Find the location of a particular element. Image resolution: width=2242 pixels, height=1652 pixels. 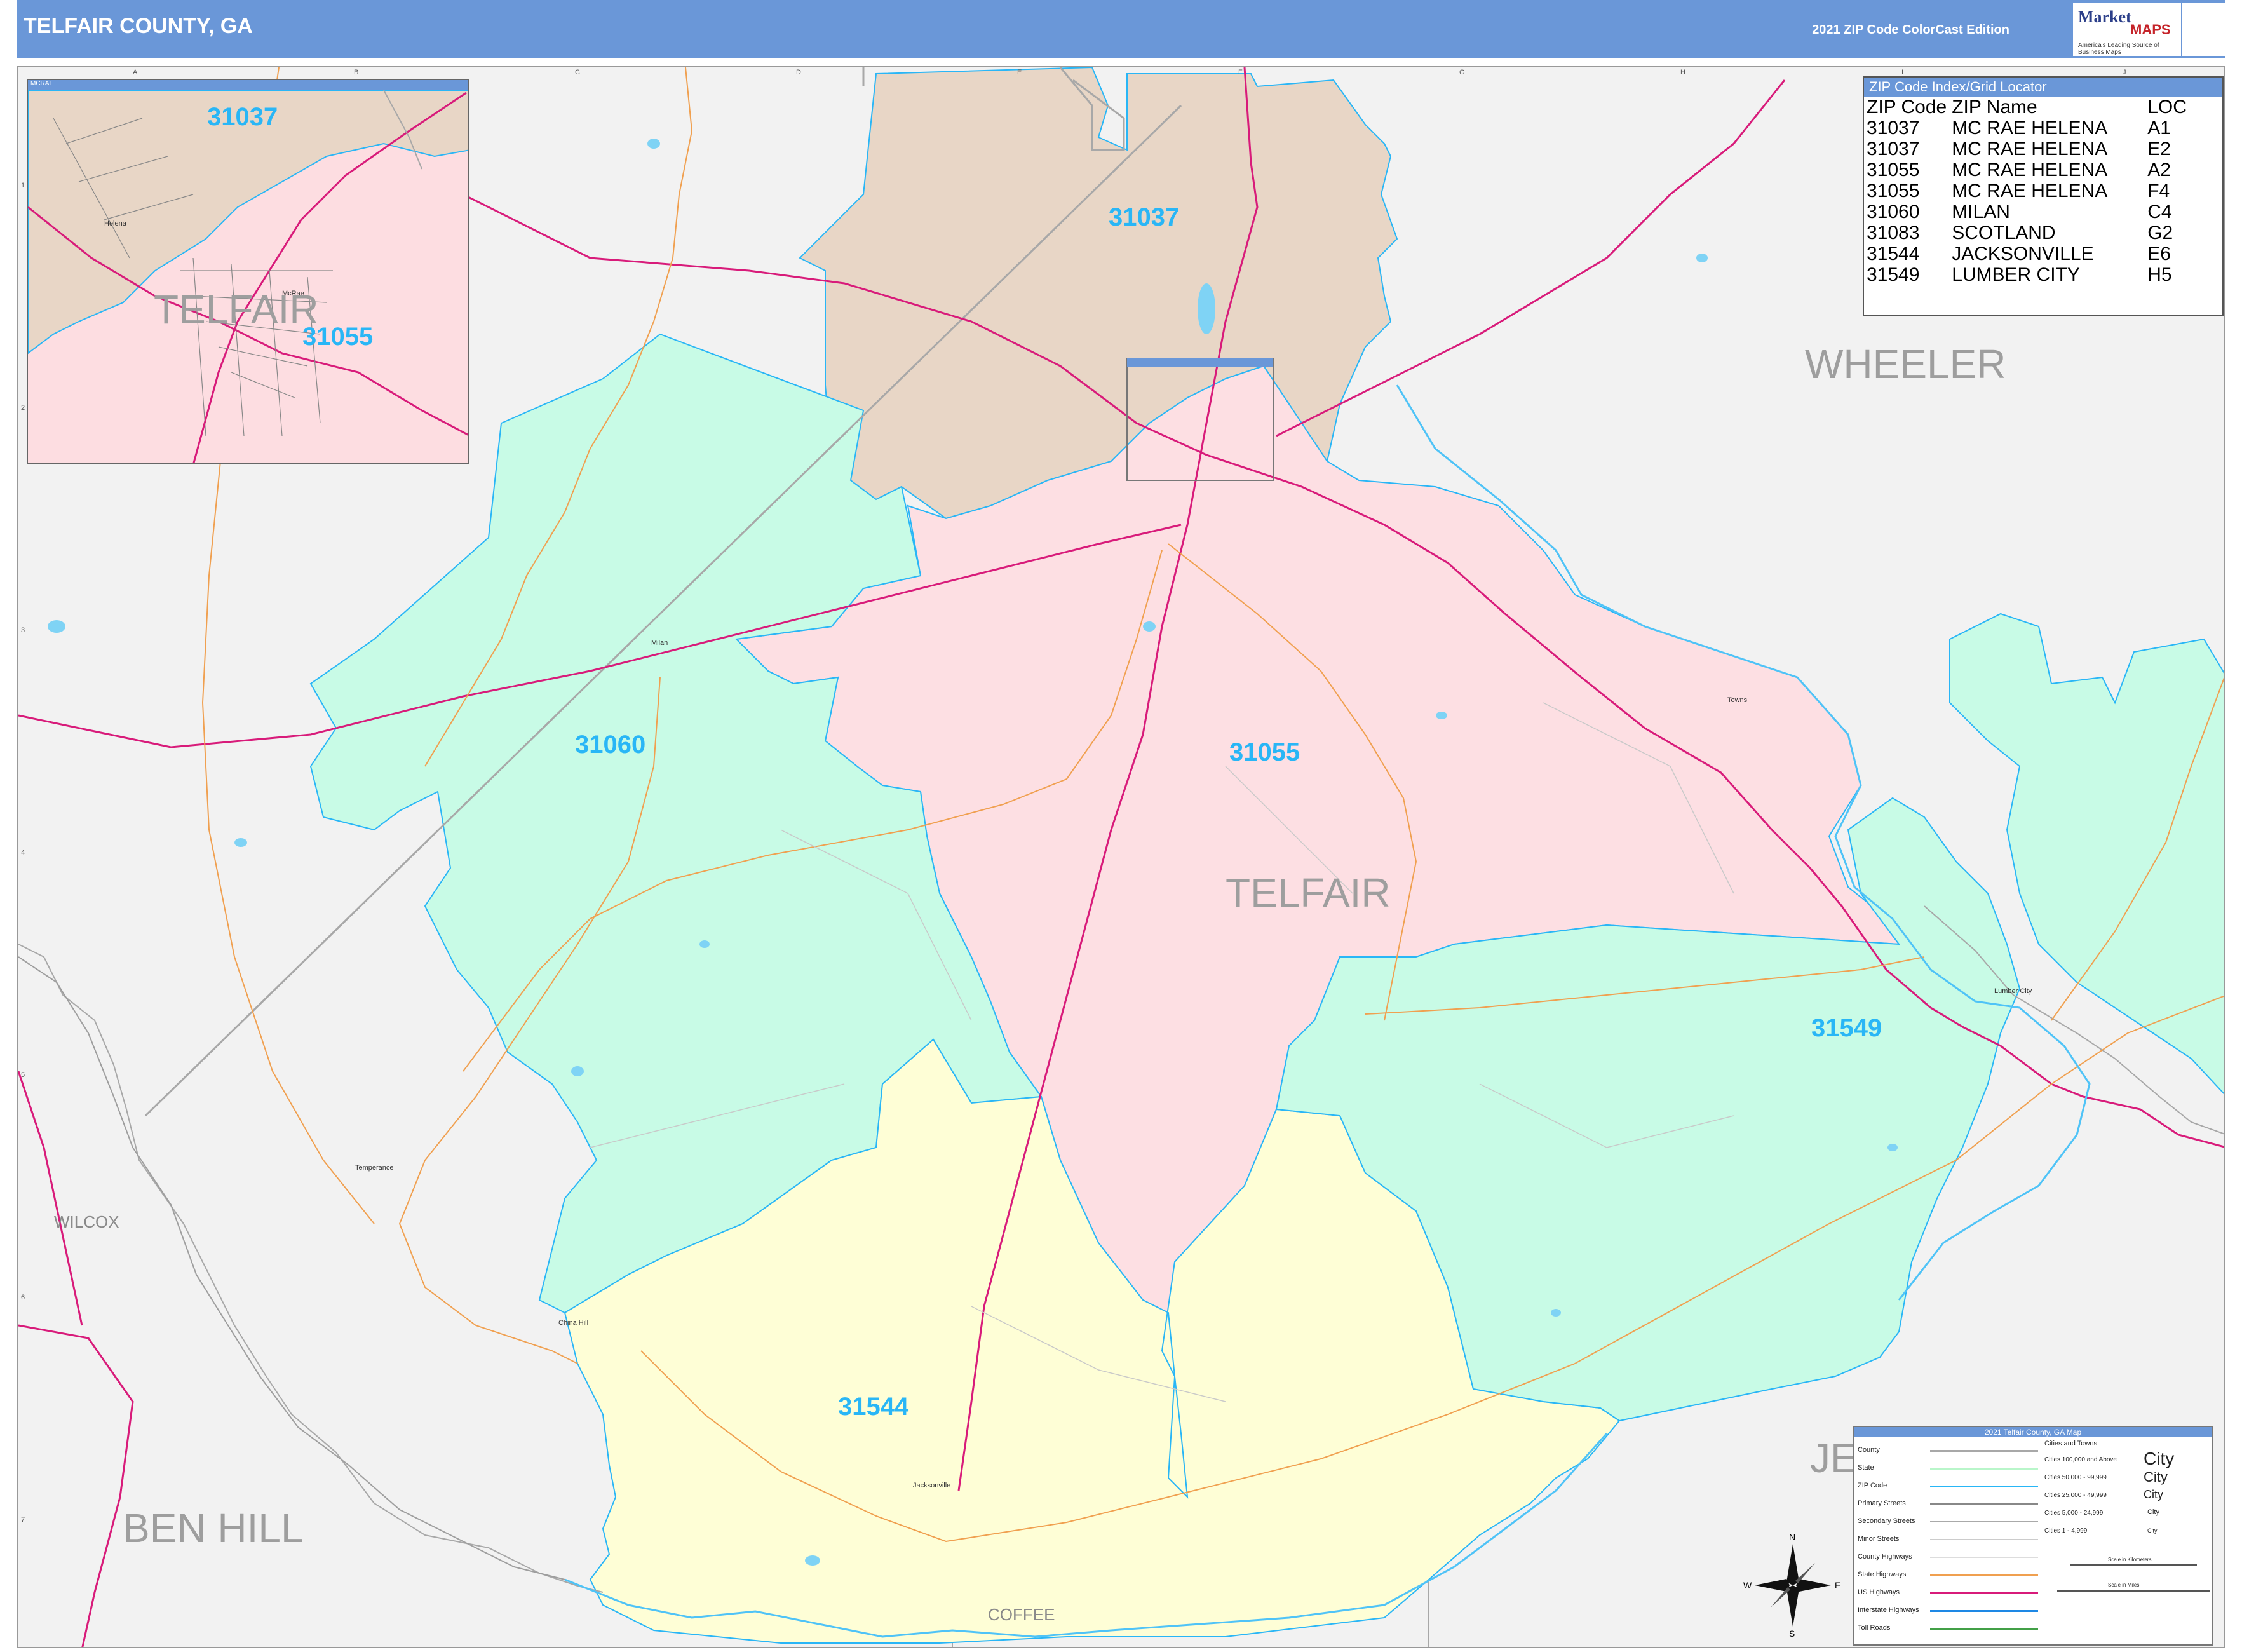

grid-letter-d: D is located at coordinates (798, 73).